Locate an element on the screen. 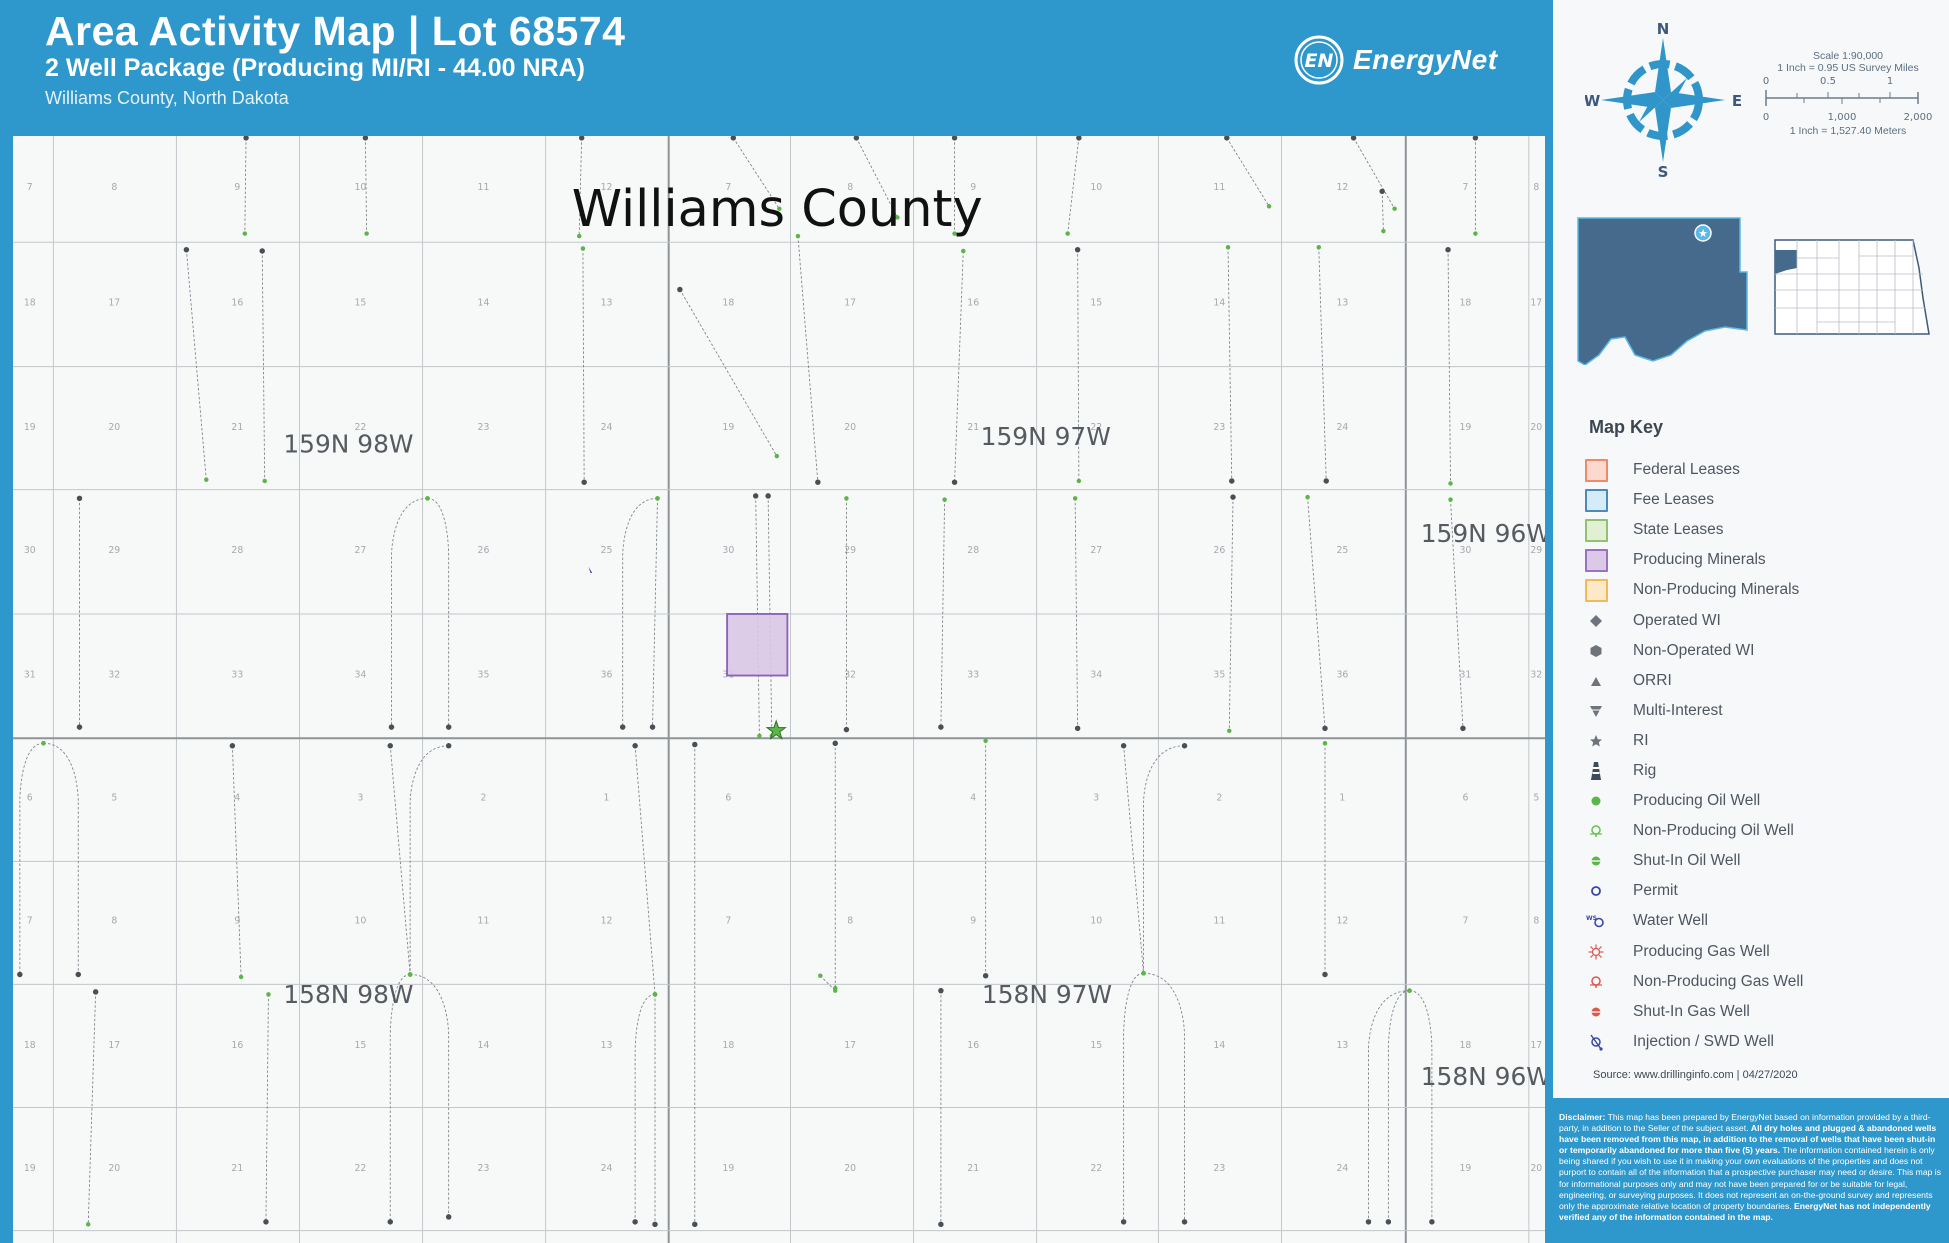 This screenshot has height=1243, width=1949. injection-well-icon is located at coordinates (590, 571).